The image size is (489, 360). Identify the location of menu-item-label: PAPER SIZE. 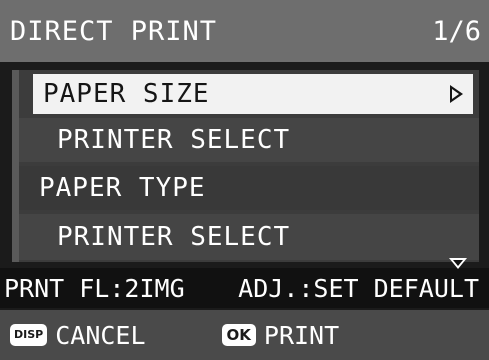
(126, 94).